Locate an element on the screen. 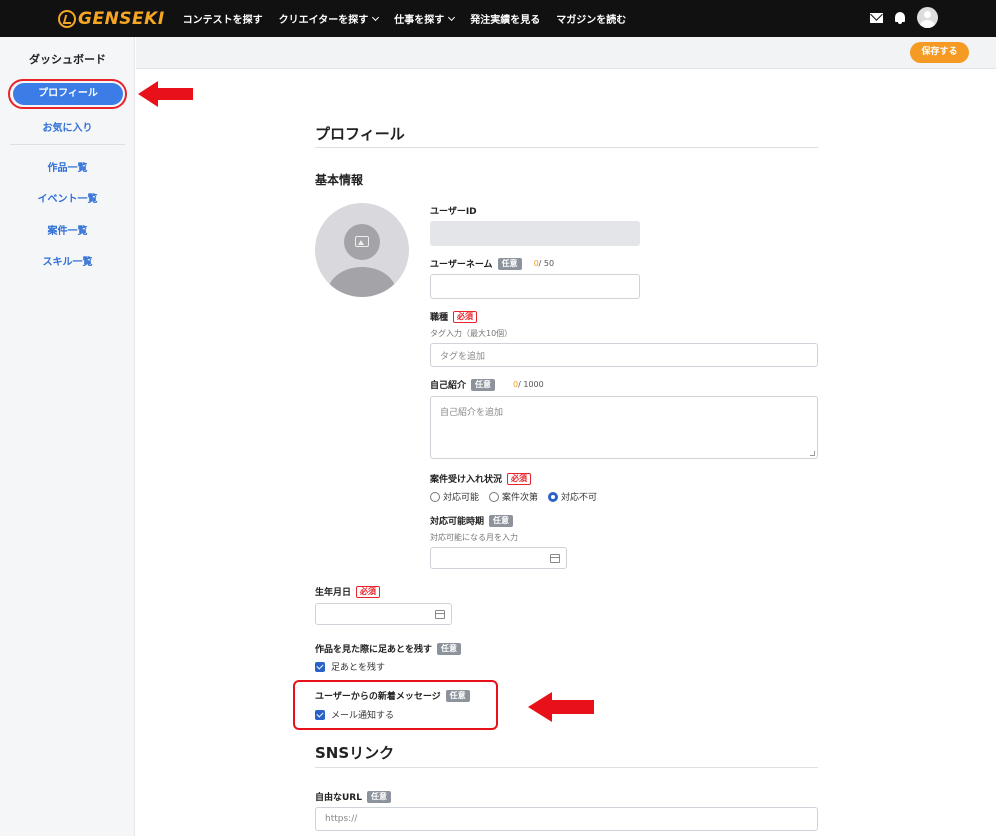 This screenshot has height=836, width=996. label-text: ユーザーID is located at coordinates (453, 212).